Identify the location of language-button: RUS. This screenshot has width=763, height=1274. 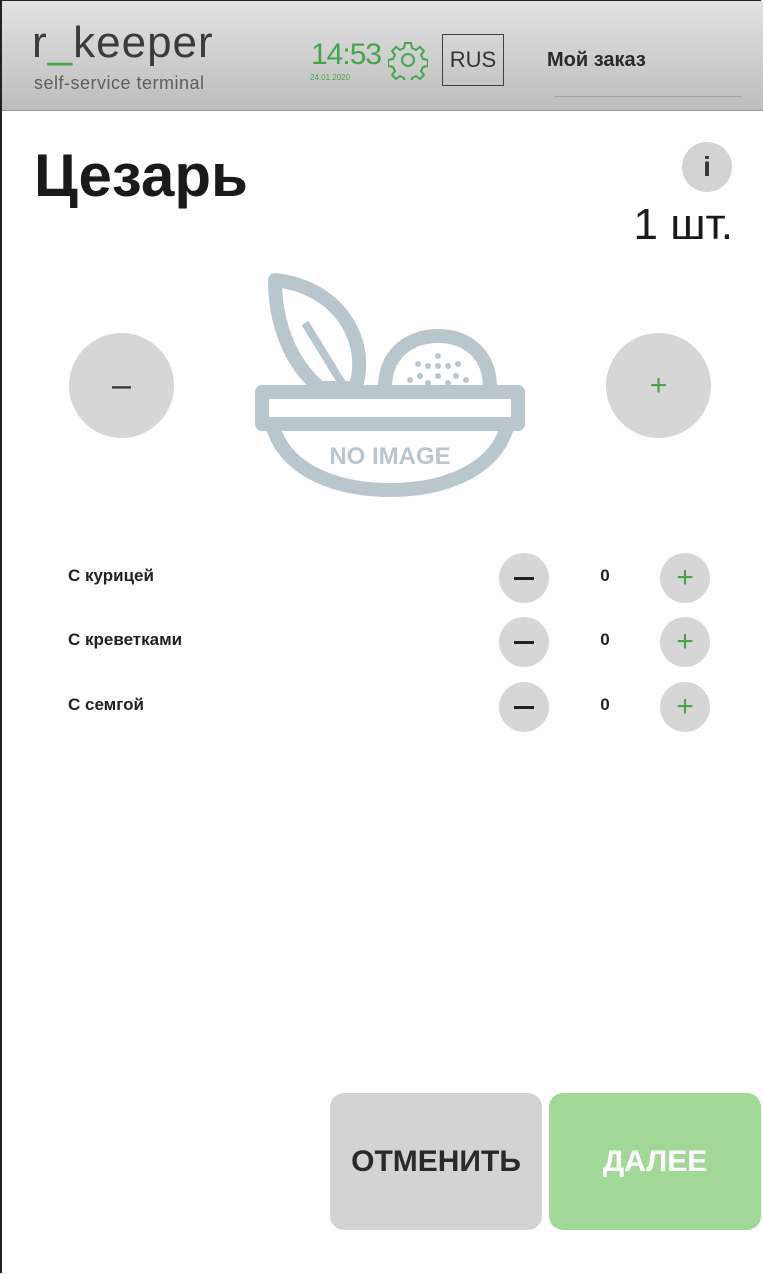
(473, 60).